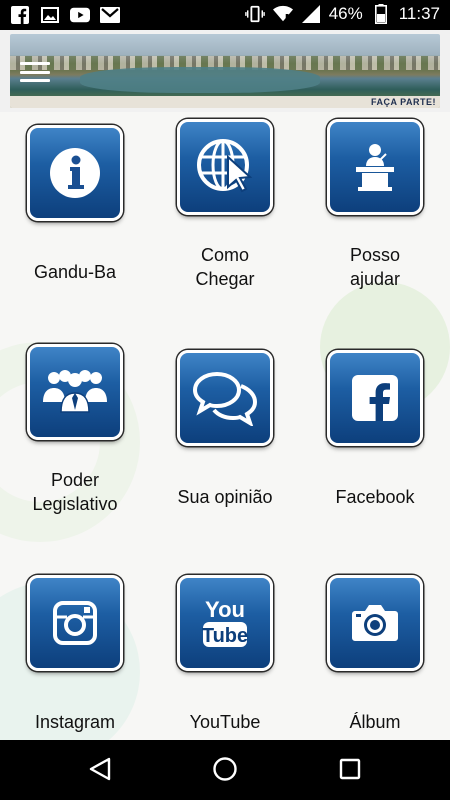 The height and width of the screenshot is (800, 450). I want to click on grid-item-instagram: Instagram, so click(75, 651).